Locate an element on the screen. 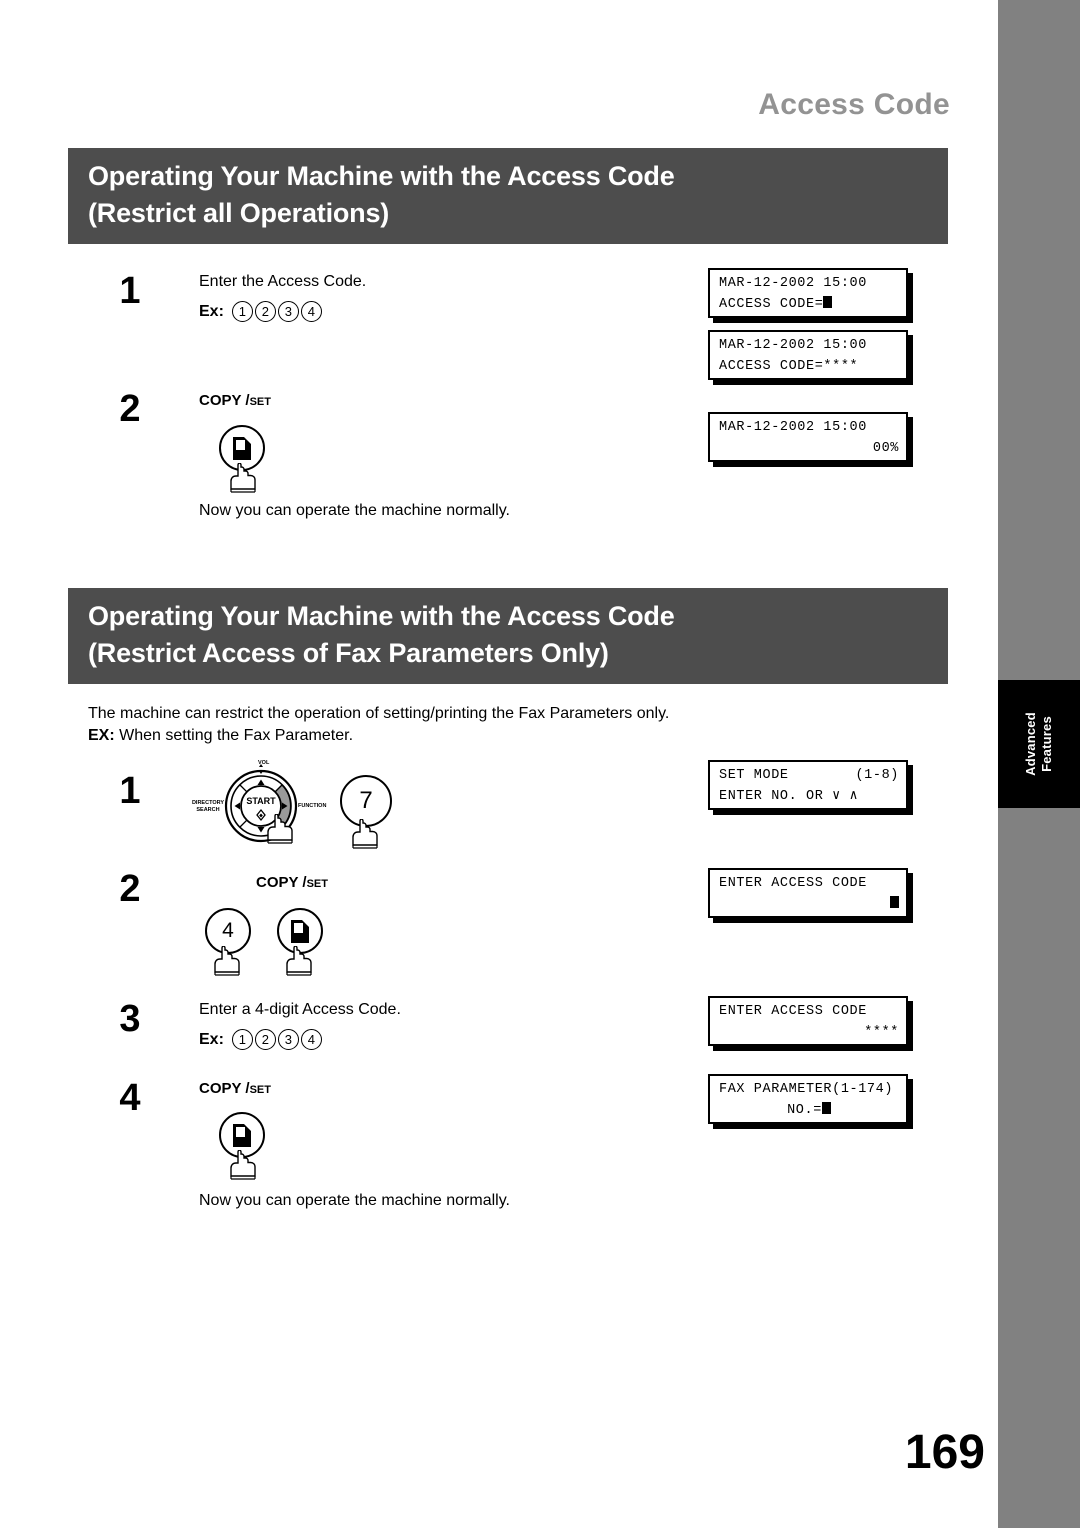 This screenshot has width=1080, height=1528. section1-step2-key-caption: COPY /SET is located at coordinates (235, 400).